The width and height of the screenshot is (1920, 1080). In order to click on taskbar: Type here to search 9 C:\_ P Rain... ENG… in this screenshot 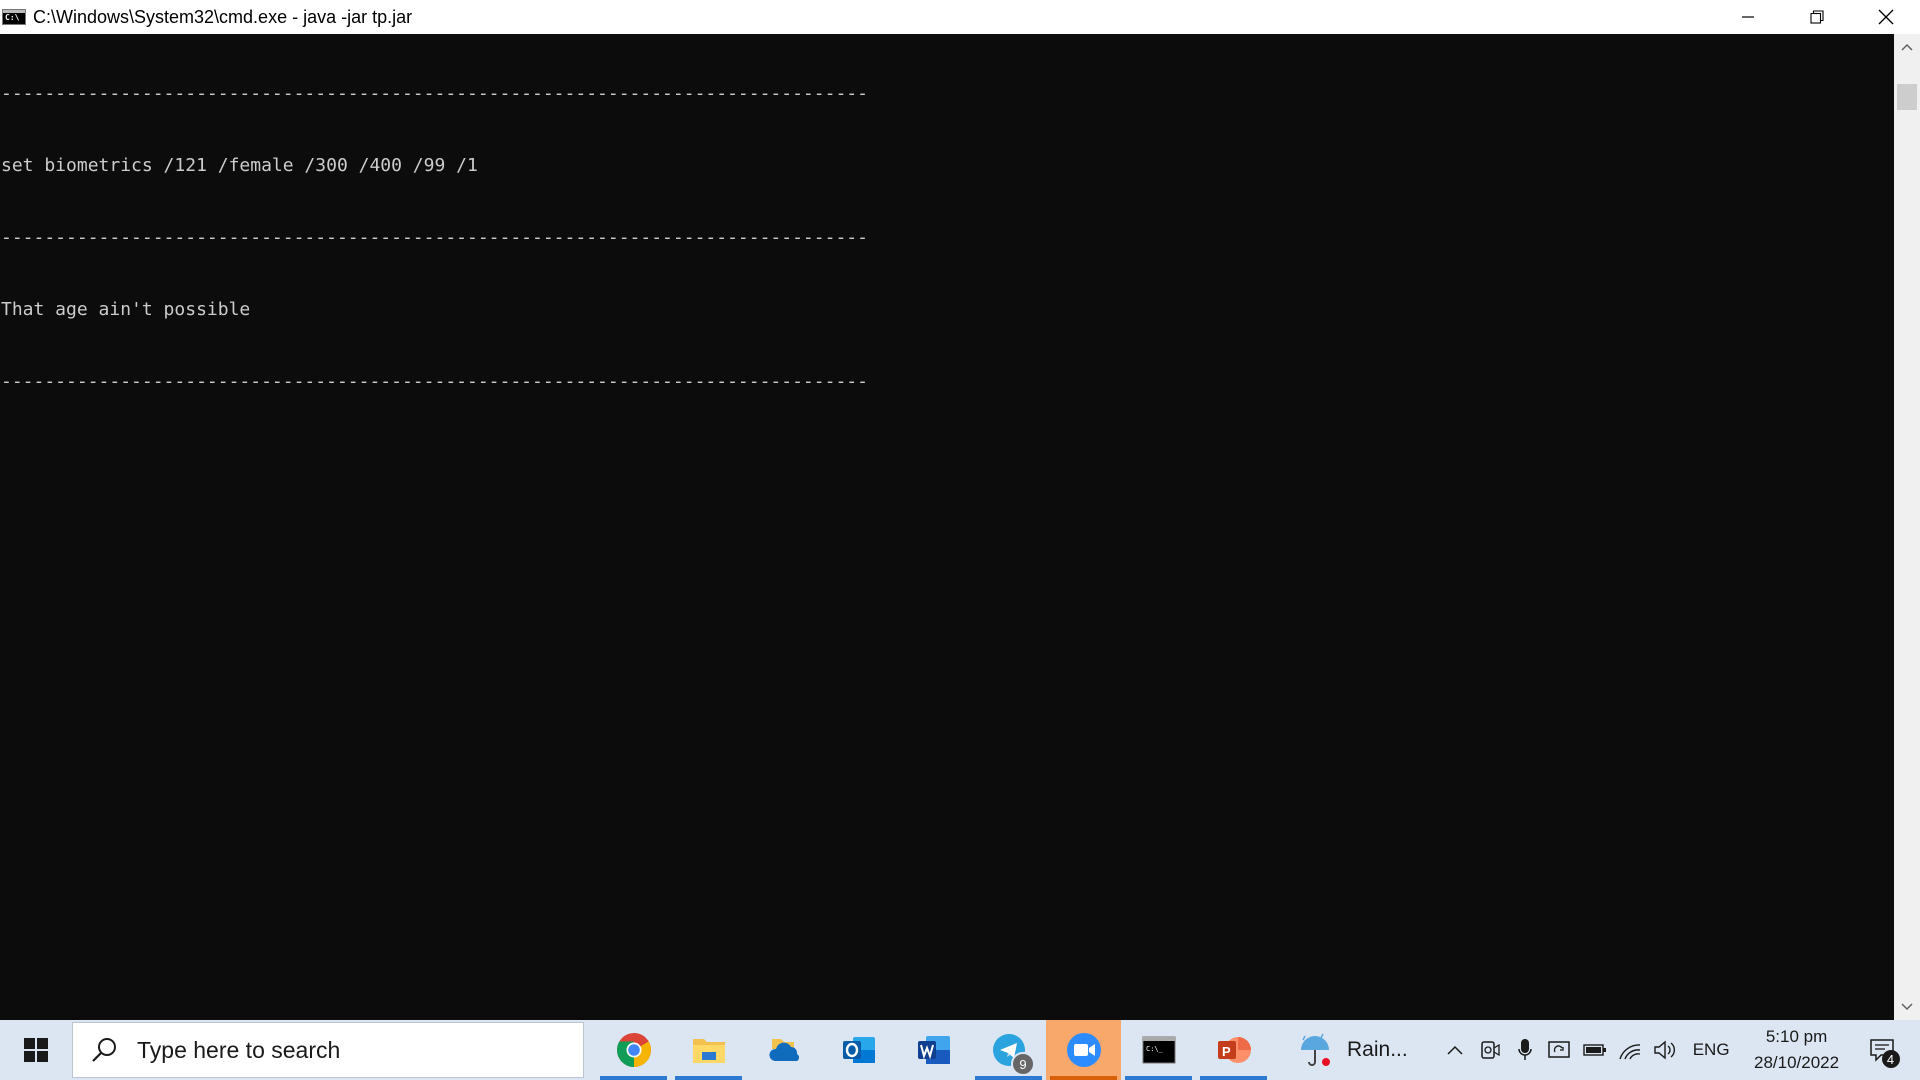, I will do `click(960, 1050)`.